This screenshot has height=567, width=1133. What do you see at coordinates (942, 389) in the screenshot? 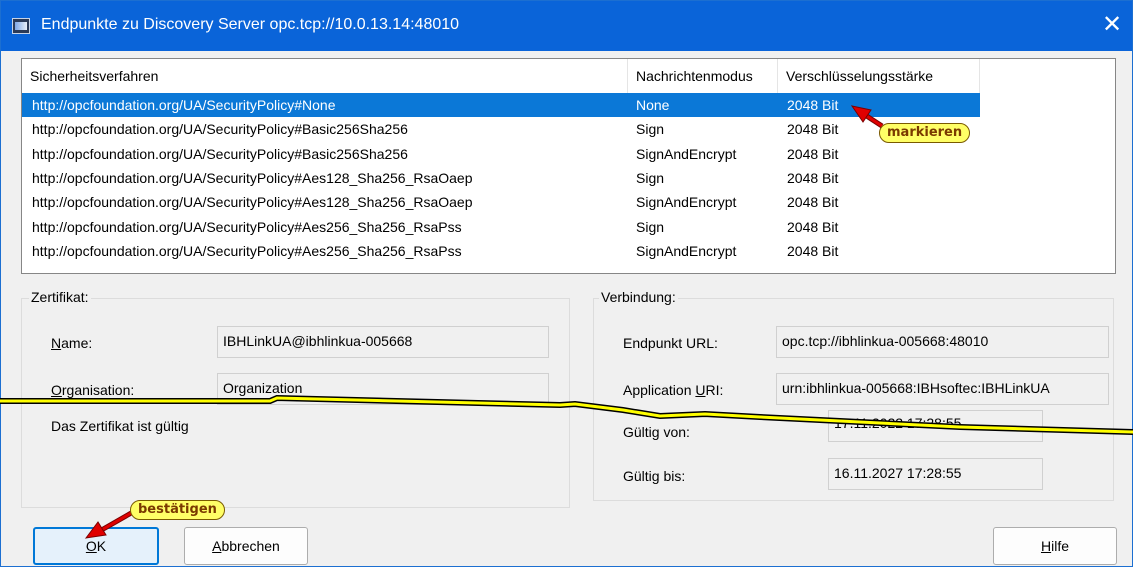
I see `application-uri-field: urn:ibhlinkua-005668:IBHsoftec:IBHLinkUA` at bounding box center [942, 389].